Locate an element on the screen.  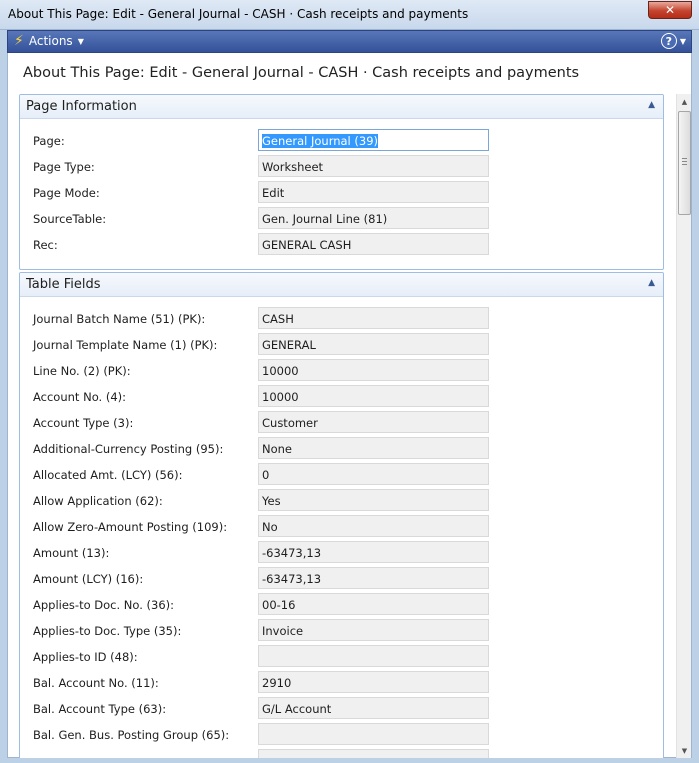
field-row: Amount (LCY) (16): -63473,13 is located at coordinates (341, 579).